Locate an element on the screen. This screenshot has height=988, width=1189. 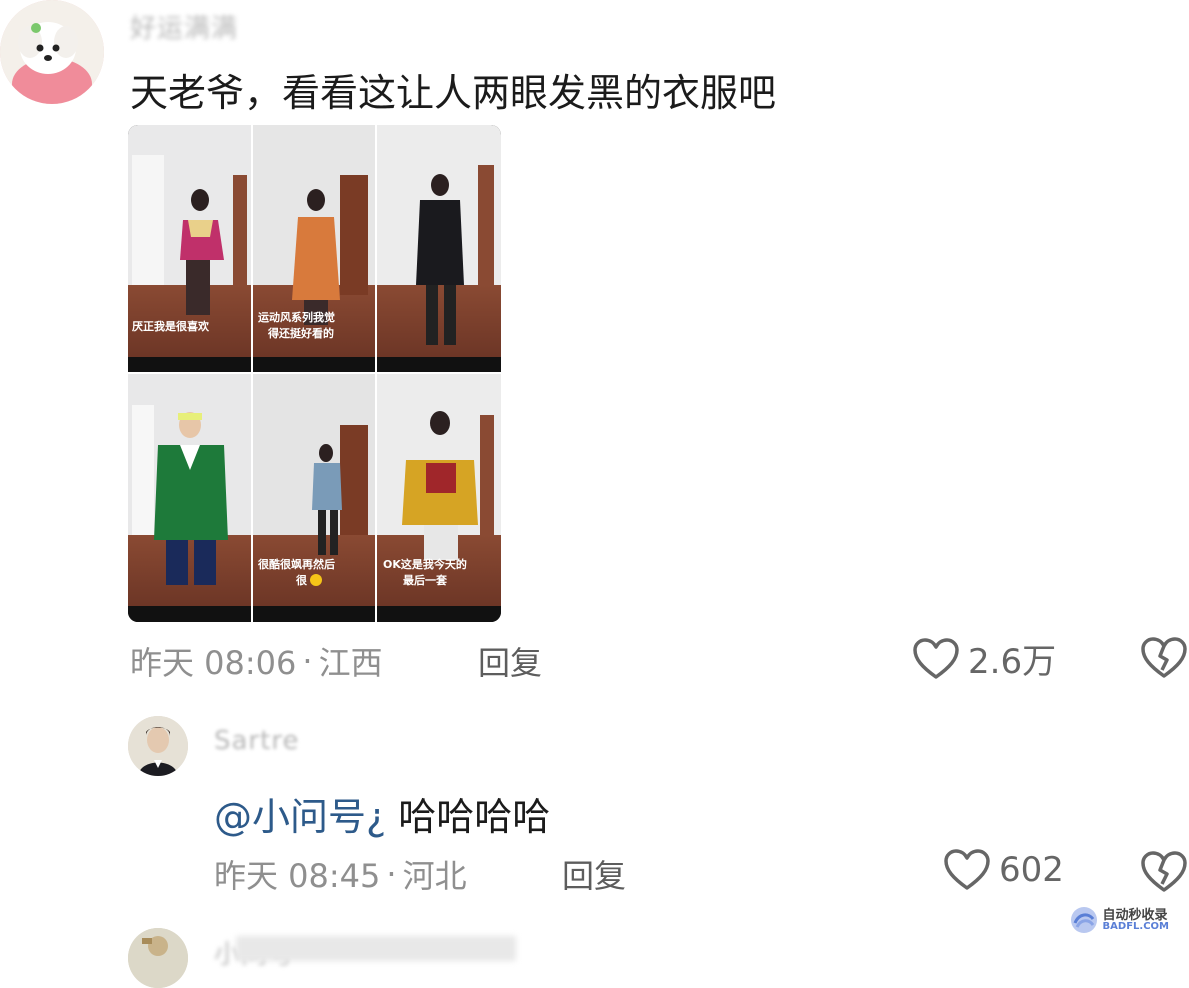
comment-time: 昨天 08:06 is located at coordinates (213, 663).